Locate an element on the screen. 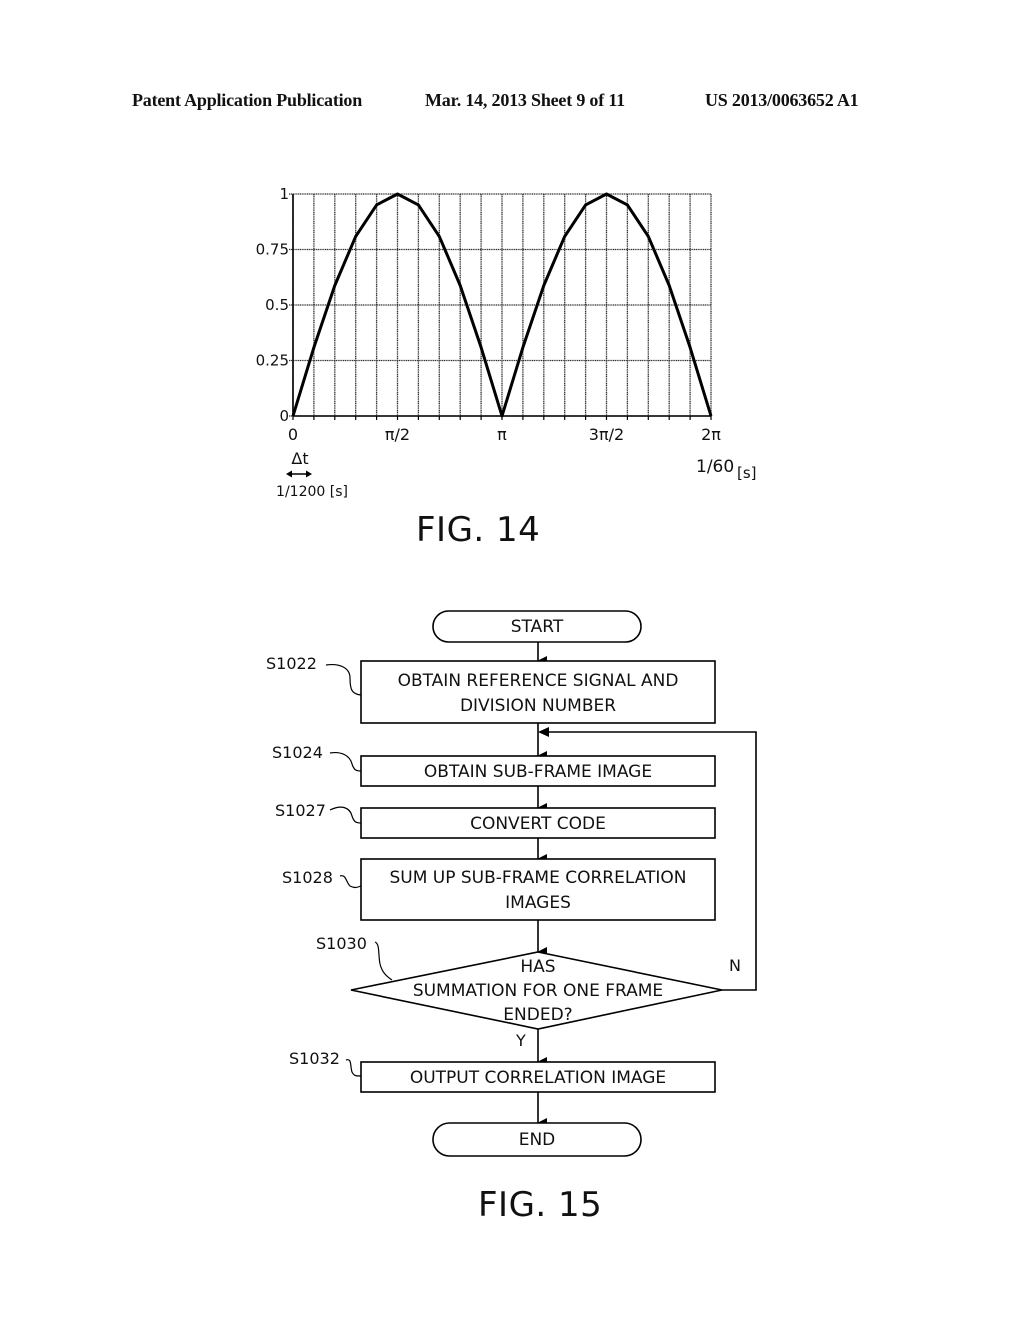 The height and width of the screenshot is (1320, 1024). x-tick-label: π/2 is located at coordinates (397, 434).